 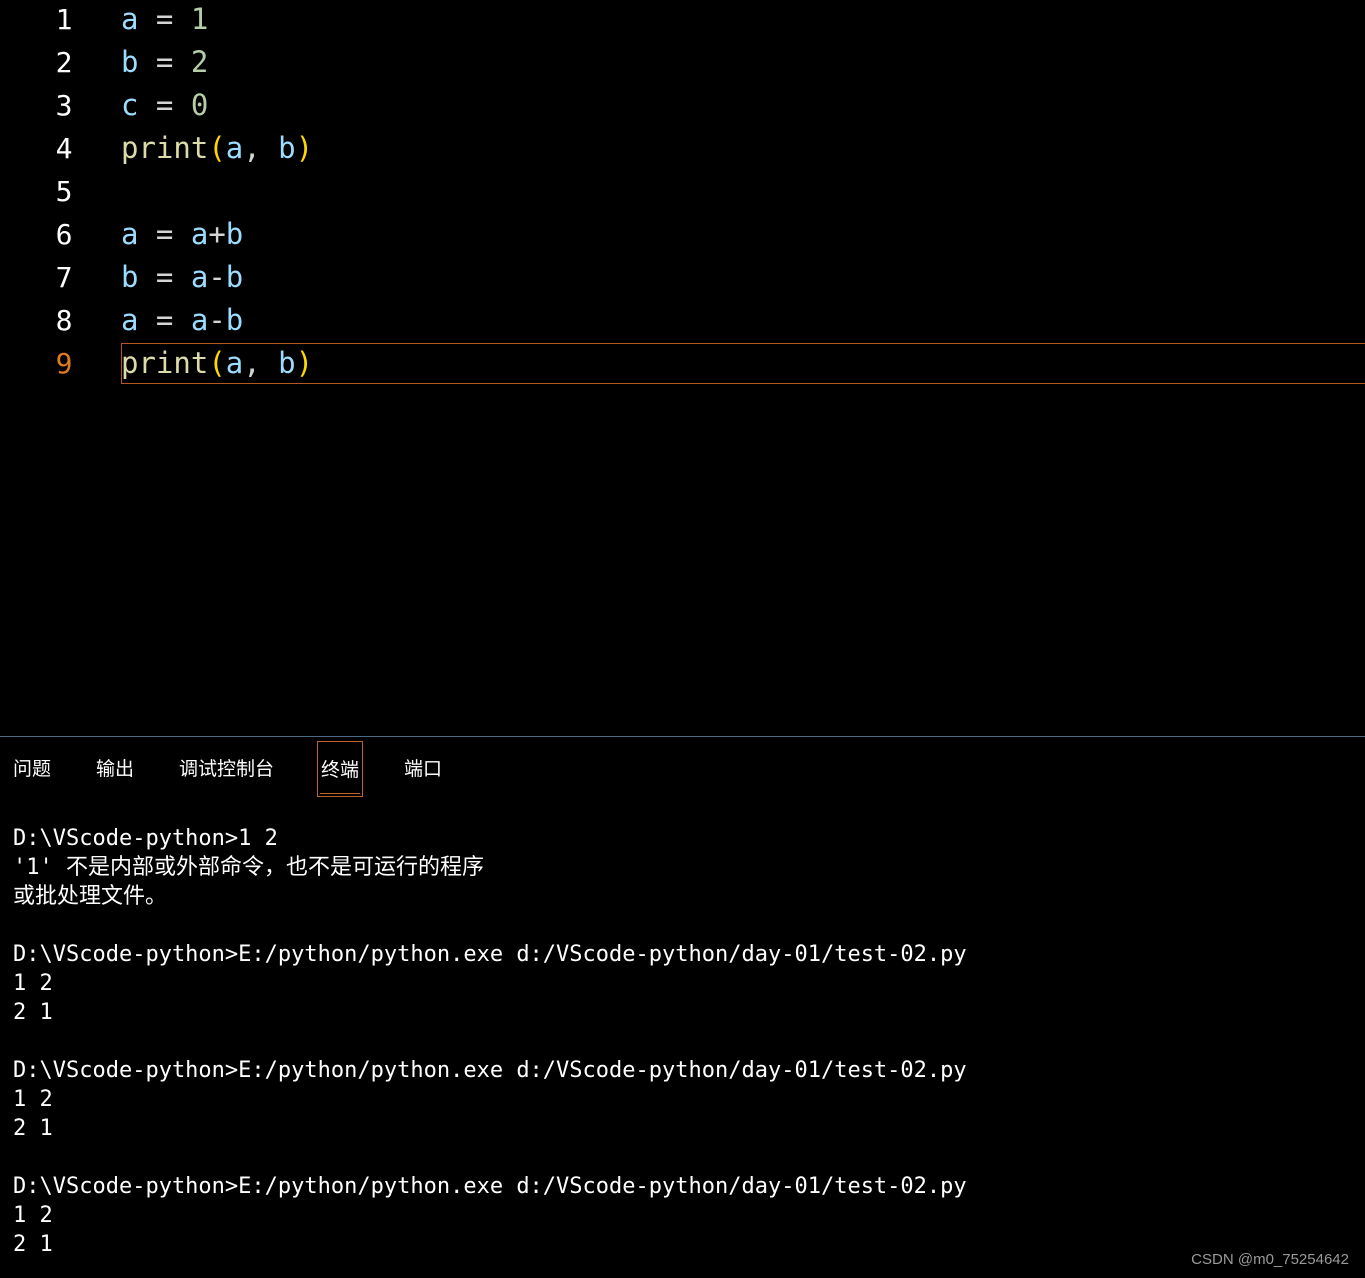 I want to click on tab-debug-console-label: 调试控制台, so click(x=227, y=769).